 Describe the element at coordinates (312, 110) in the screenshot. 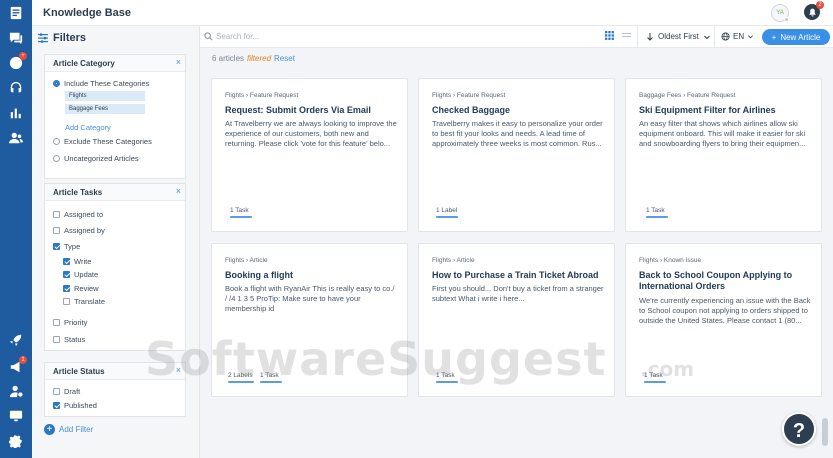

I see `article-title: Request: Submit Orders Via Email` at that location.